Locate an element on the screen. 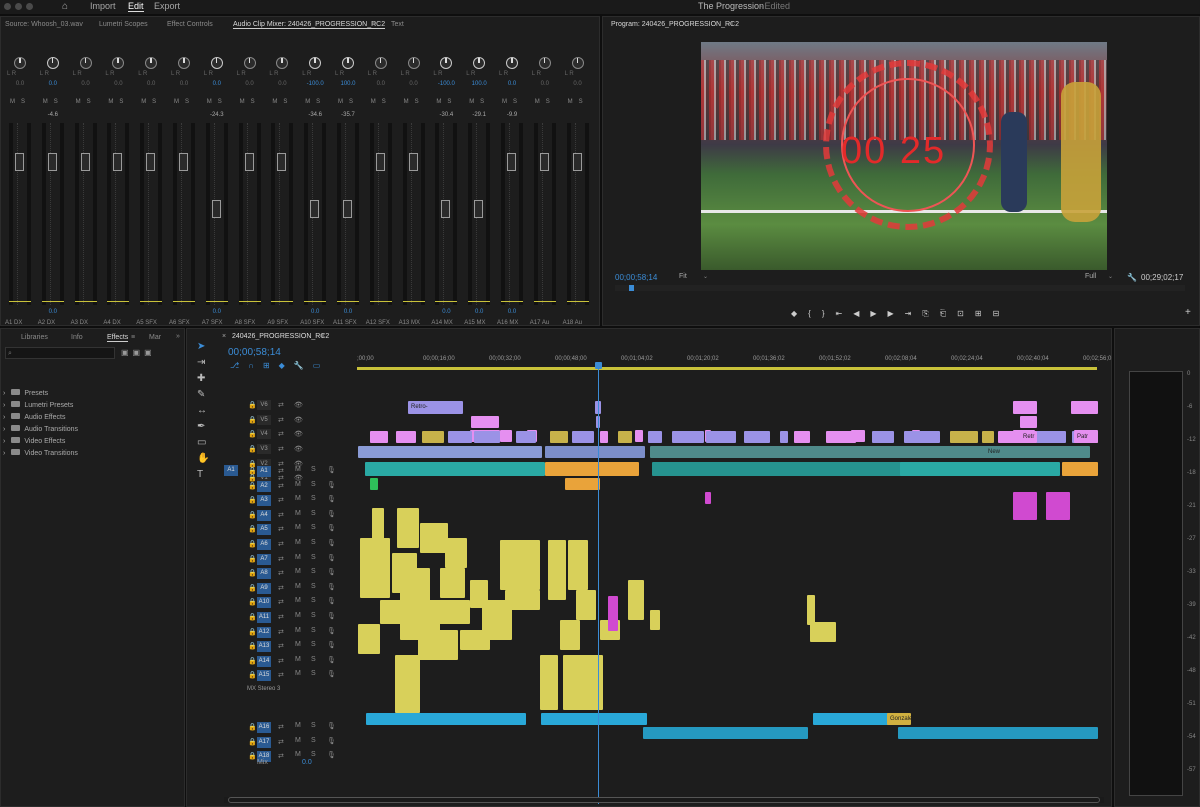 This screenshot has height=807, width=1200. audio-clip-a1 is located at coordinates (980, 469).